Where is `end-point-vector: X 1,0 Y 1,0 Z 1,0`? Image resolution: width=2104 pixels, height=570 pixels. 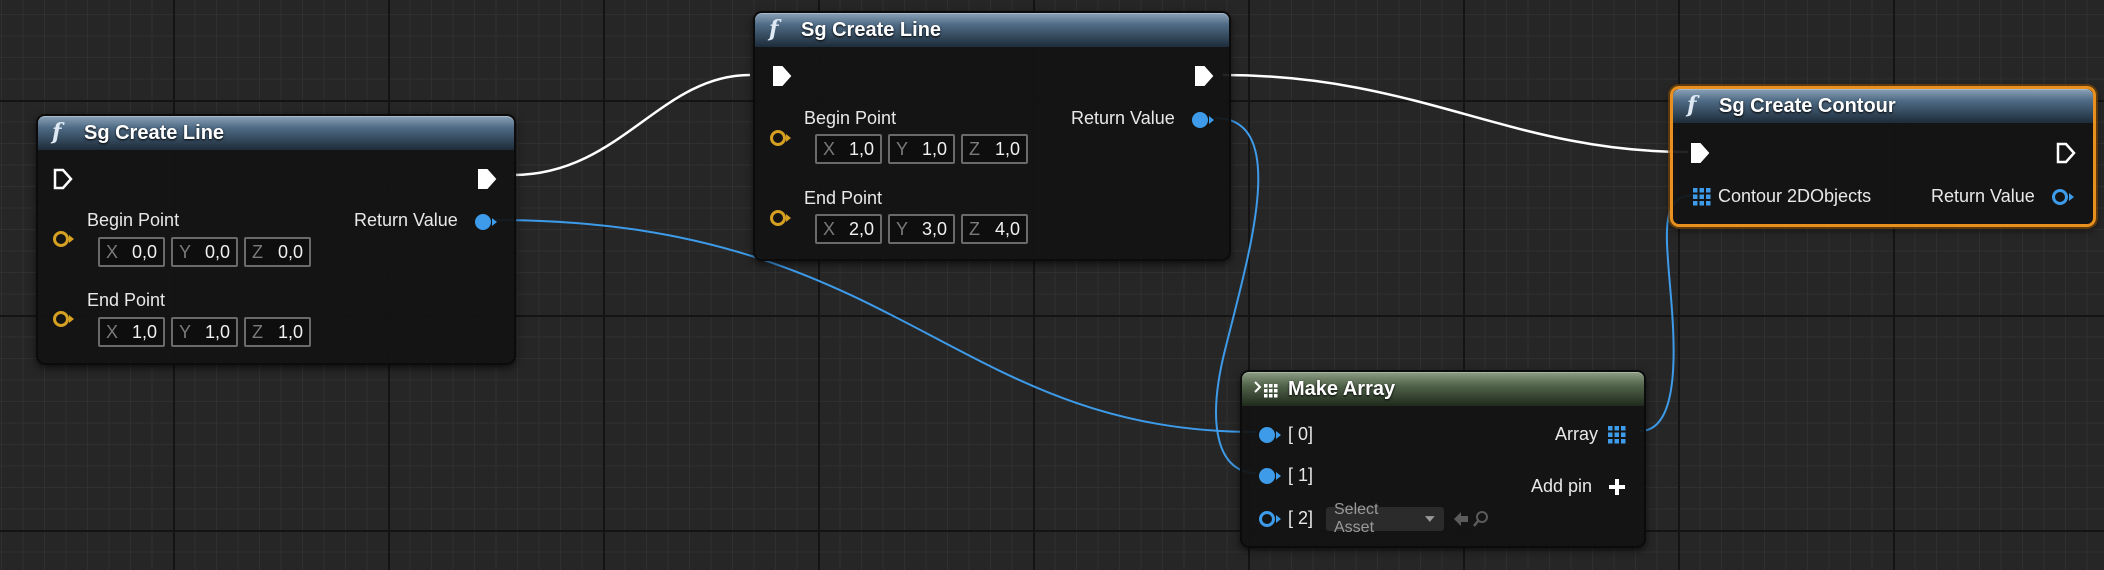
end-point-vector: X 1,0 Y 1,0 Z 1,0 is located at coordinates (204, 332).